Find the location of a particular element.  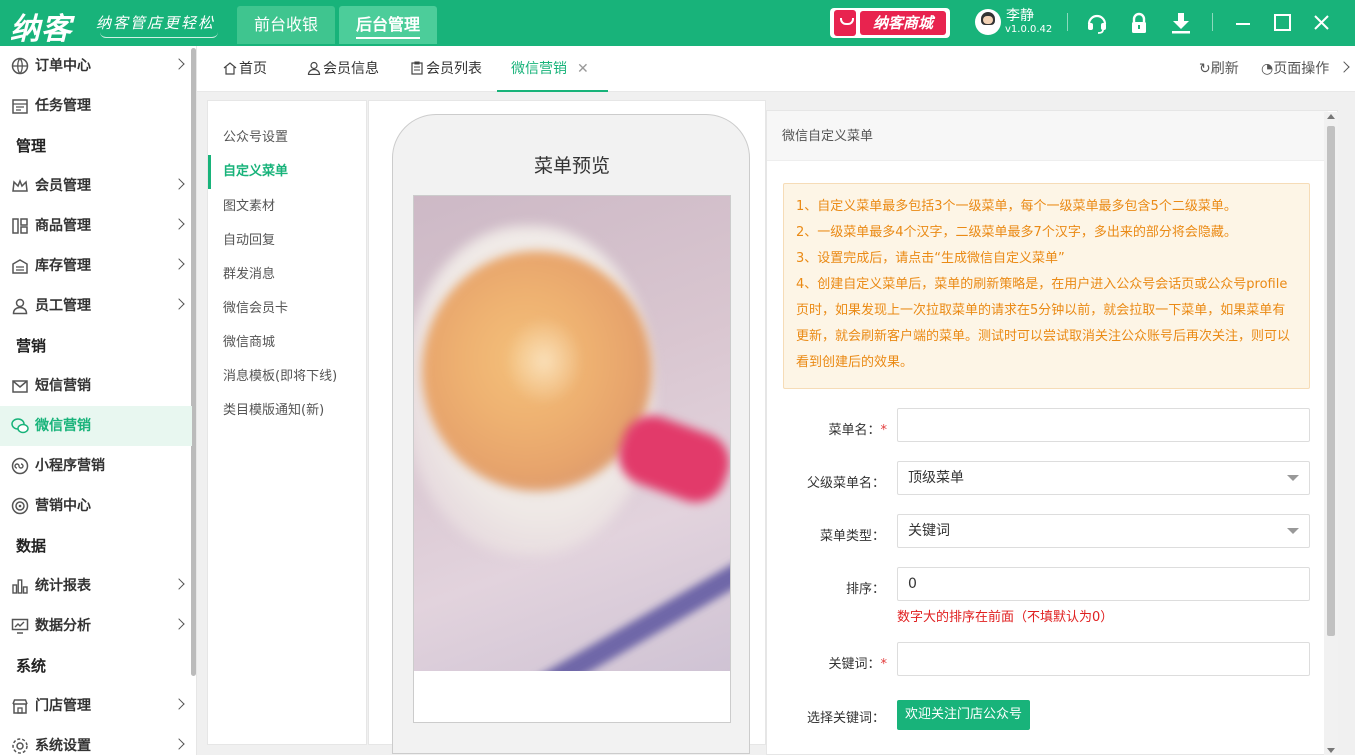

download-icon is located at coordinates (1181, 23).